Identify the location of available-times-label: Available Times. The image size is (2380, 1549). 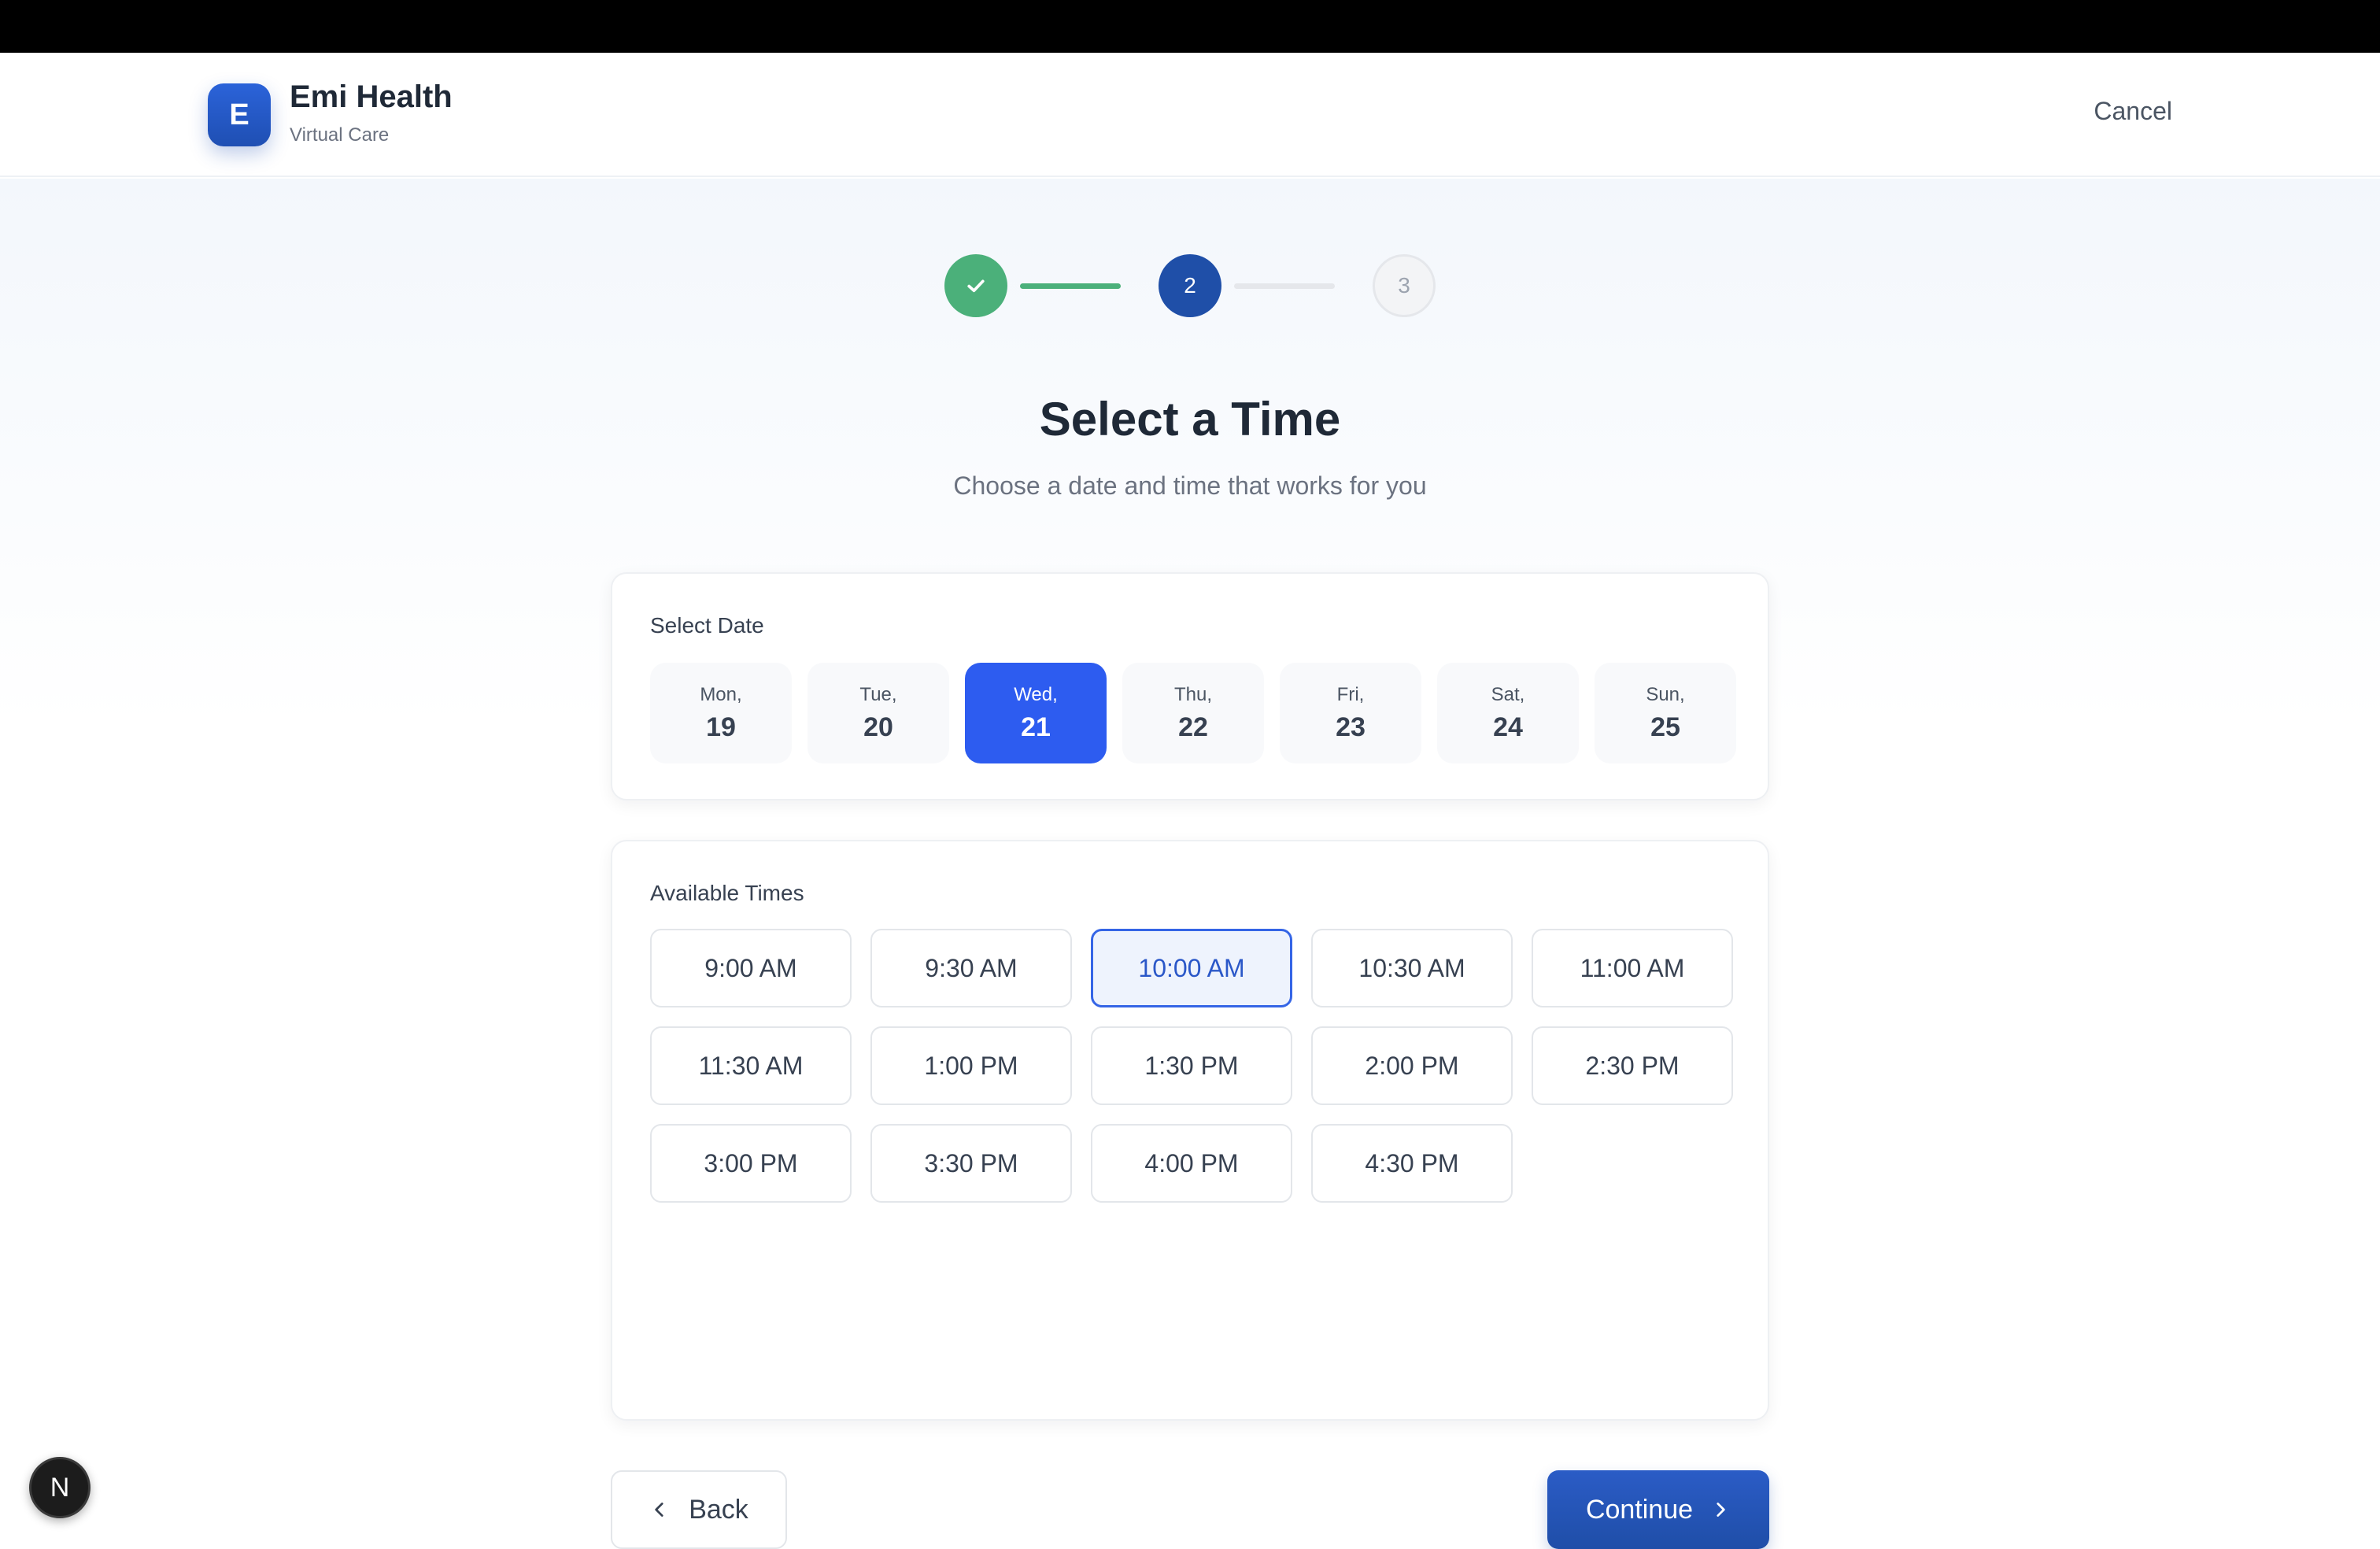
(727, 893).